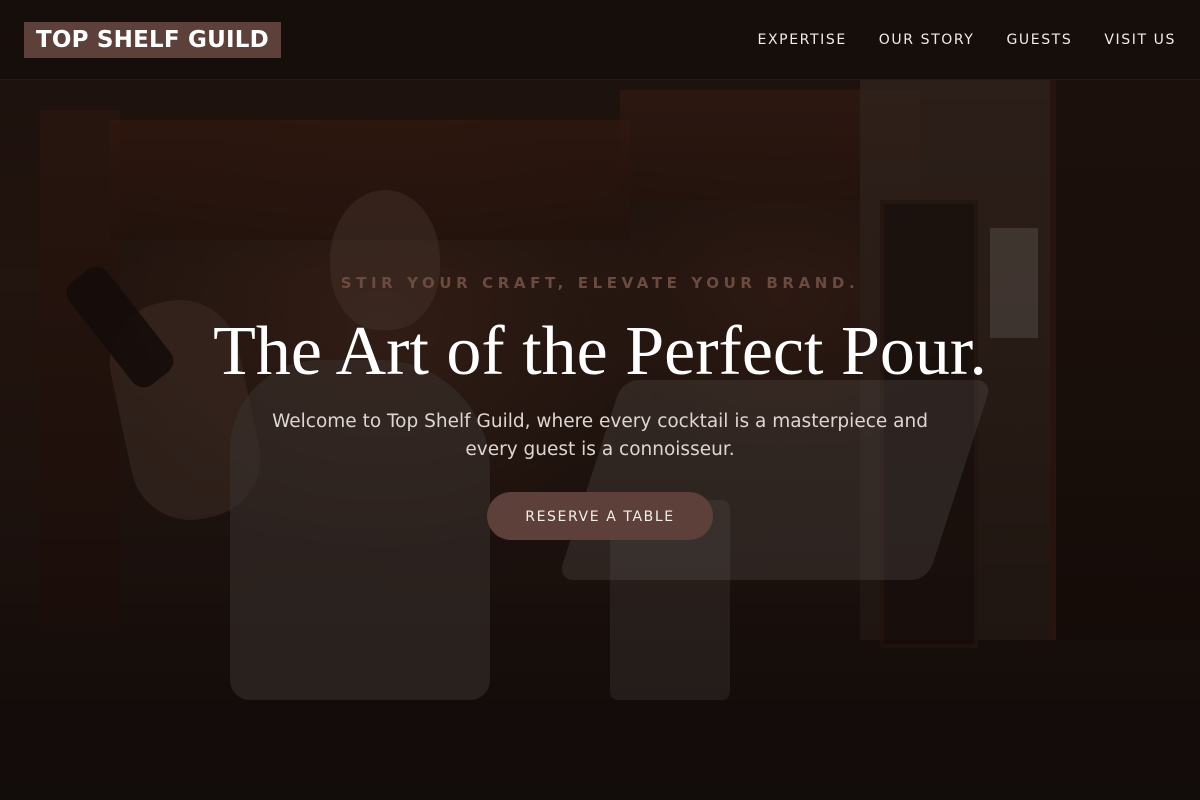 The image size is (1200, 800). I want to click on hero-eyebrow: STIR YOUR CRAFT, ELEVATE YOUR BRAND., so click(600, 283).